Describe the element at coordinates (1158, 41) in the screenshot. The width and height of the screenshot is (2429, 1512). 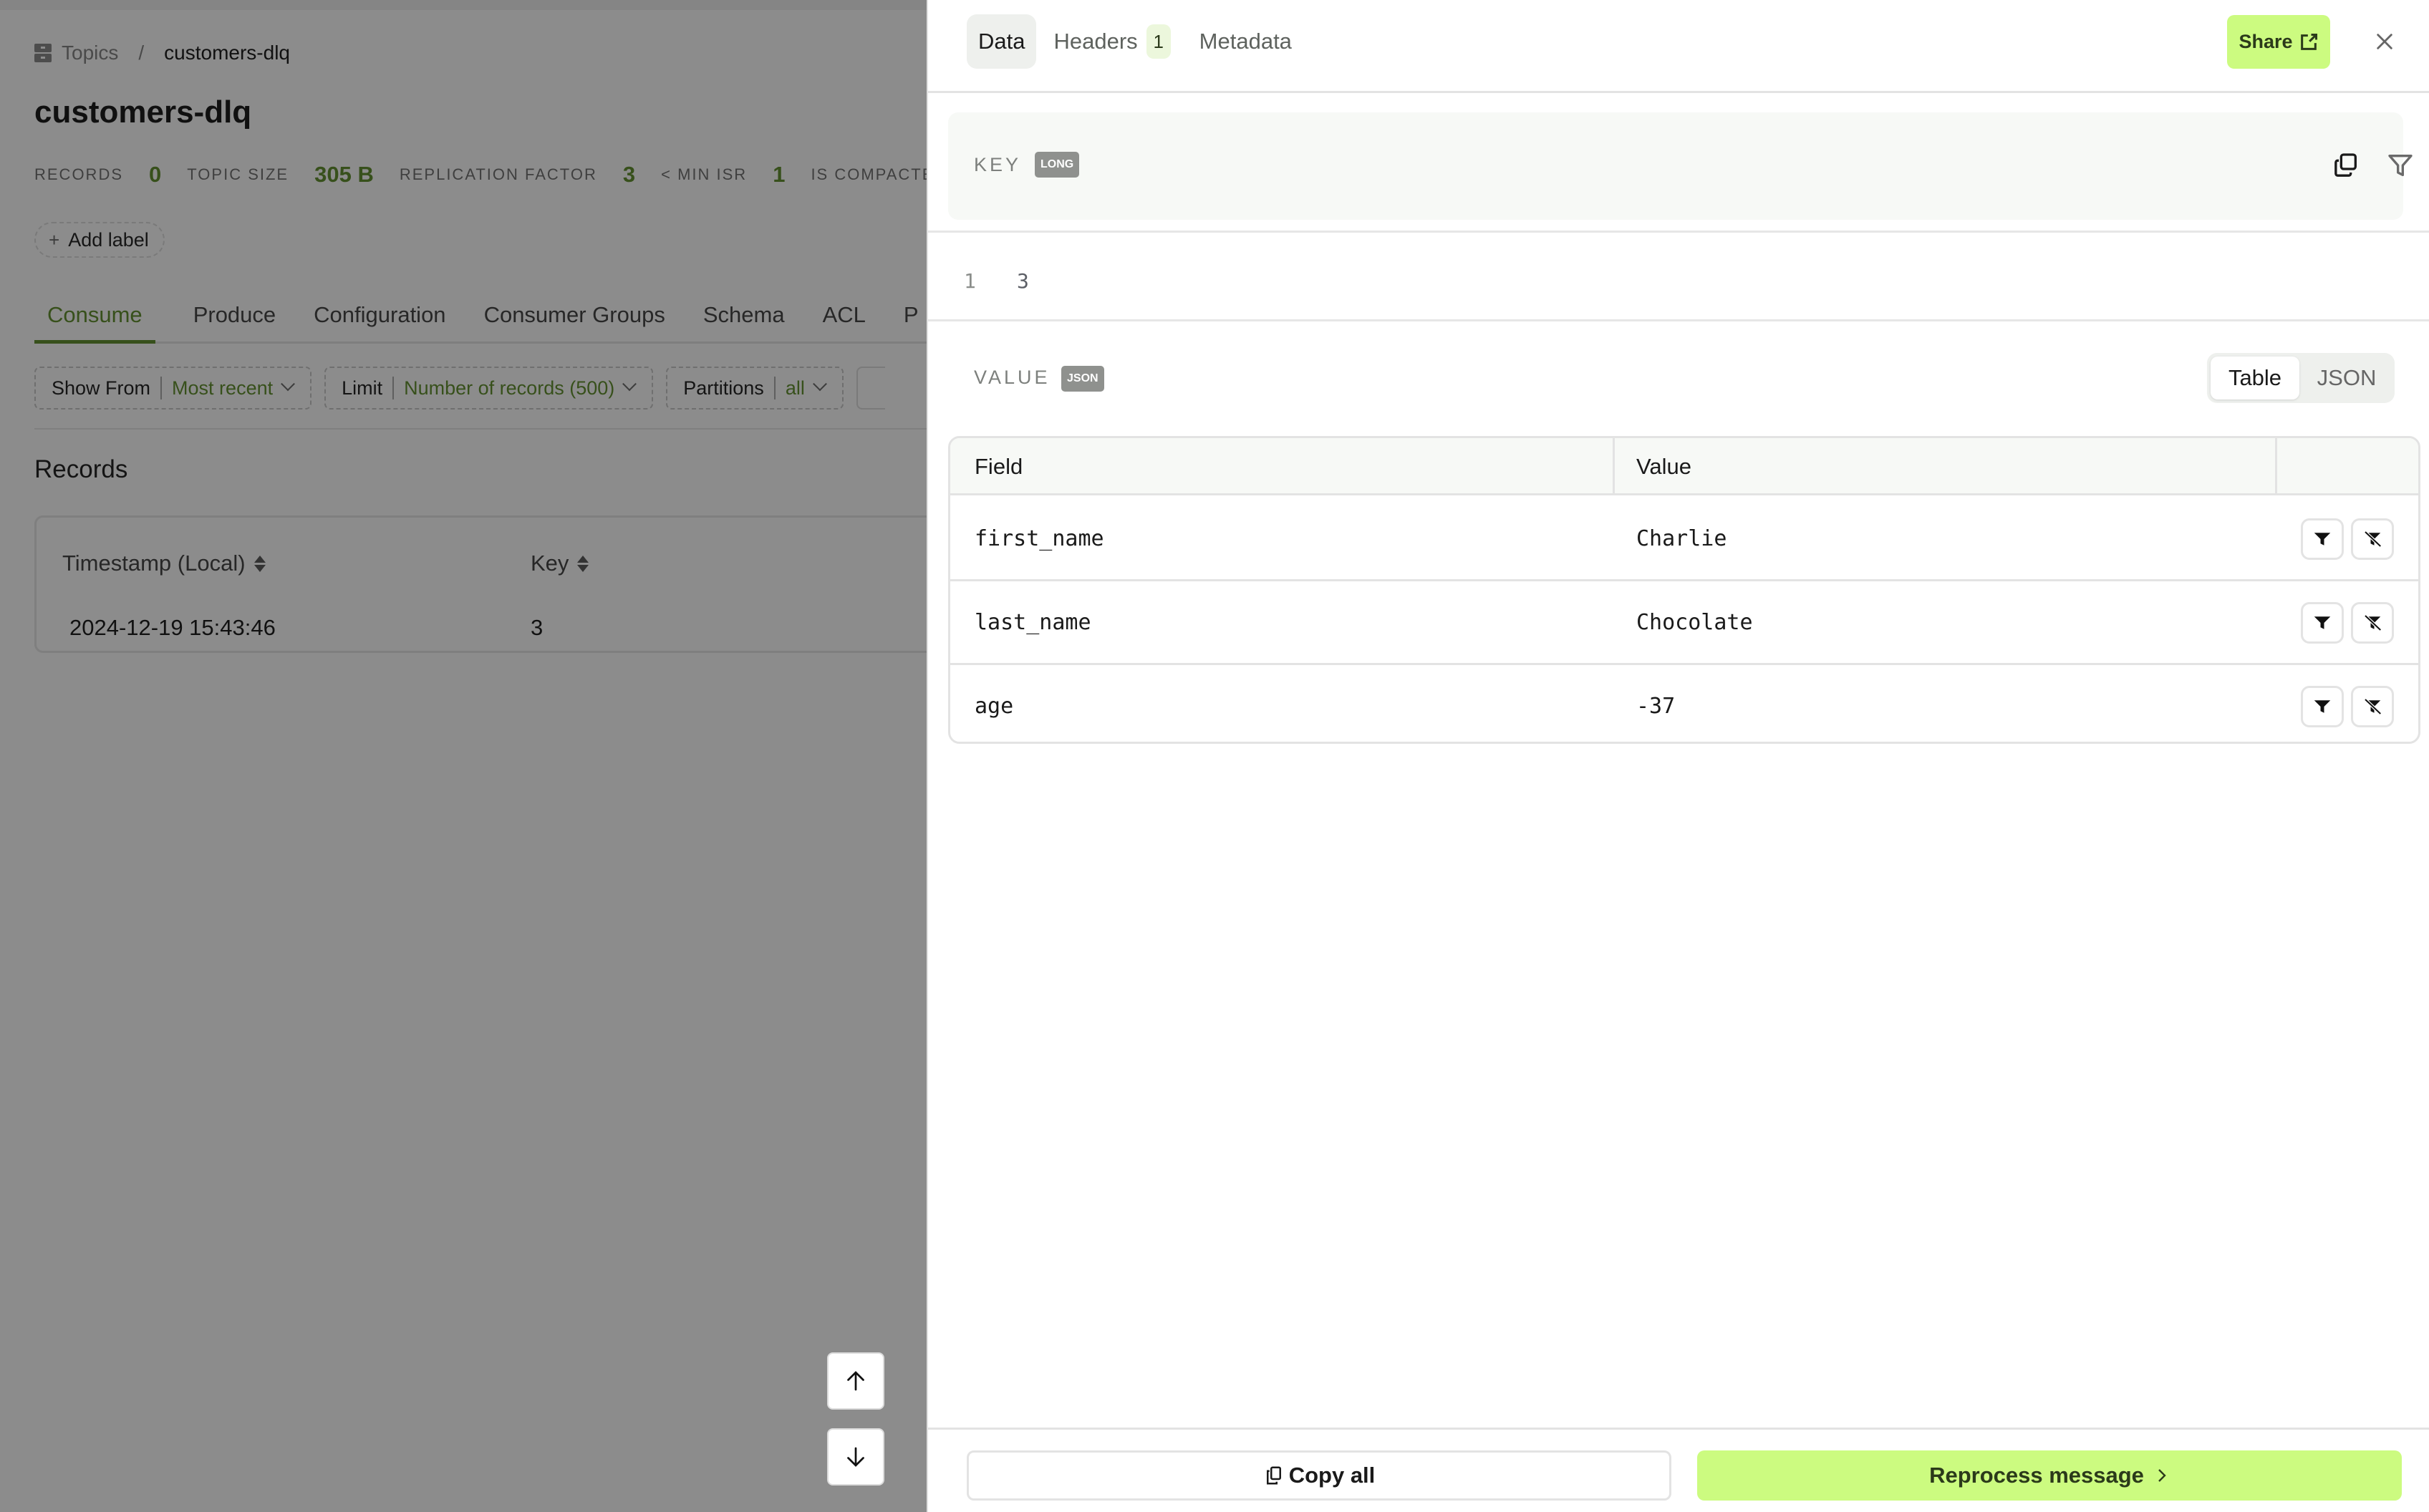
I see `headers-count-badge: 1` at that location.